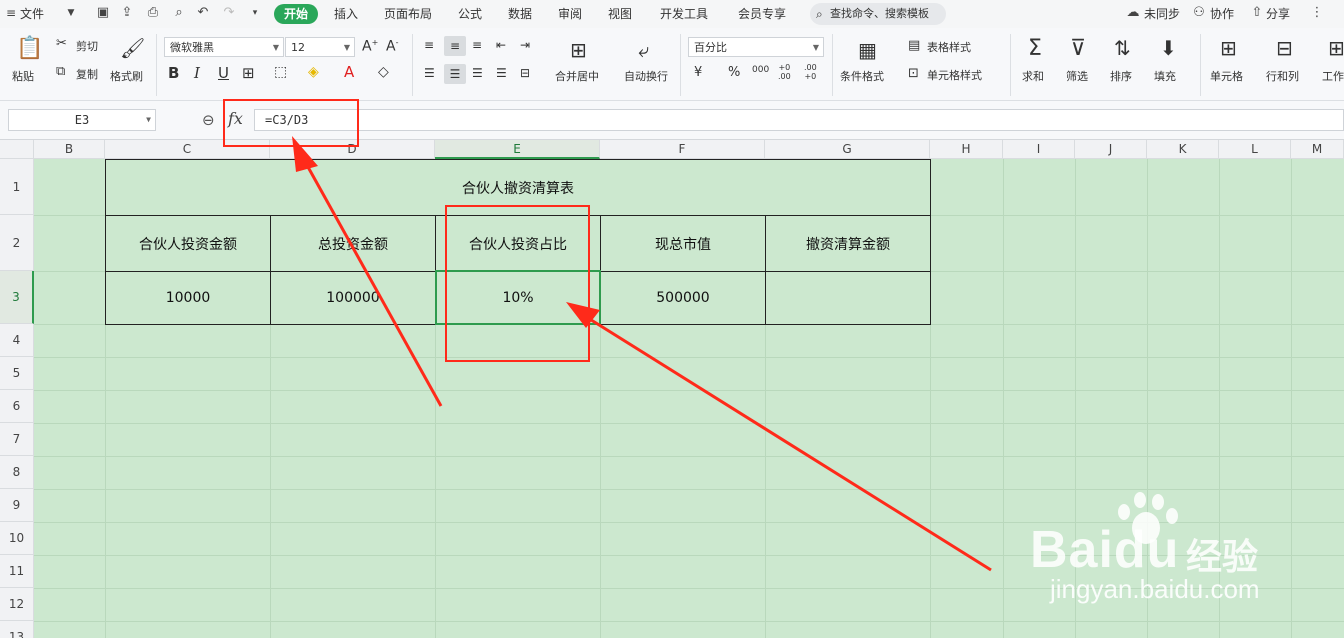 The height and width of the screenshot is (638, 1344). I want to click on arrow-line-formula, so click(372, 282).